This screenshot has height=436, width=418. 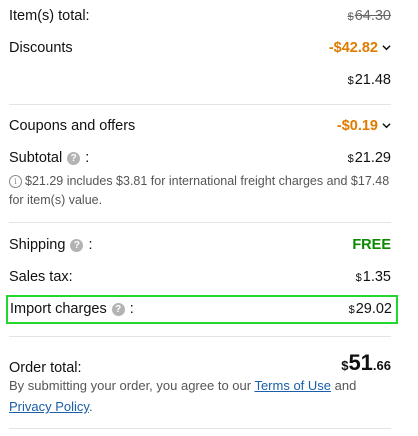 I want to click on import-charges-row: Import charges ? : $29.02, so click(x=201, y=309).